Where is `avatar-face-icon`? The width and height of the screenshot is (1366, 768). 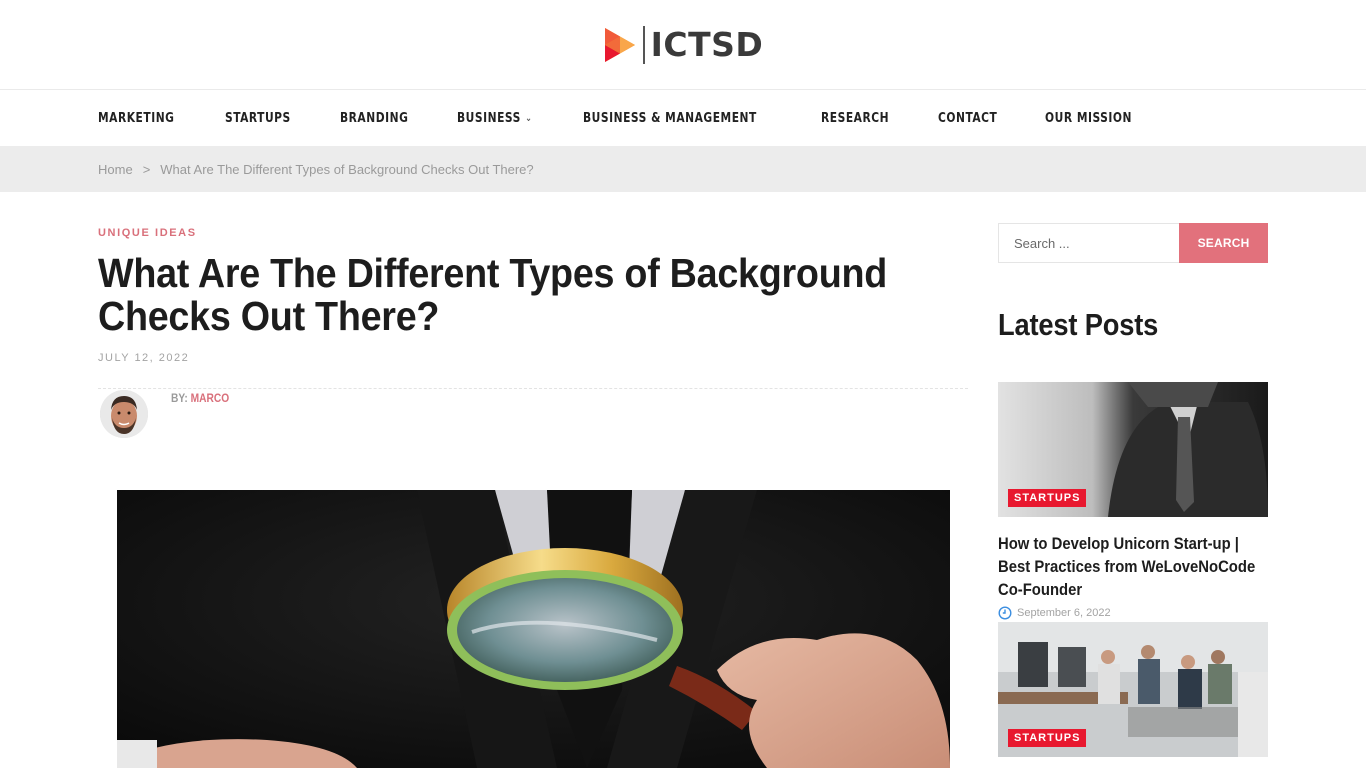 avatar-face-icon is located at coordinates (124, 414).